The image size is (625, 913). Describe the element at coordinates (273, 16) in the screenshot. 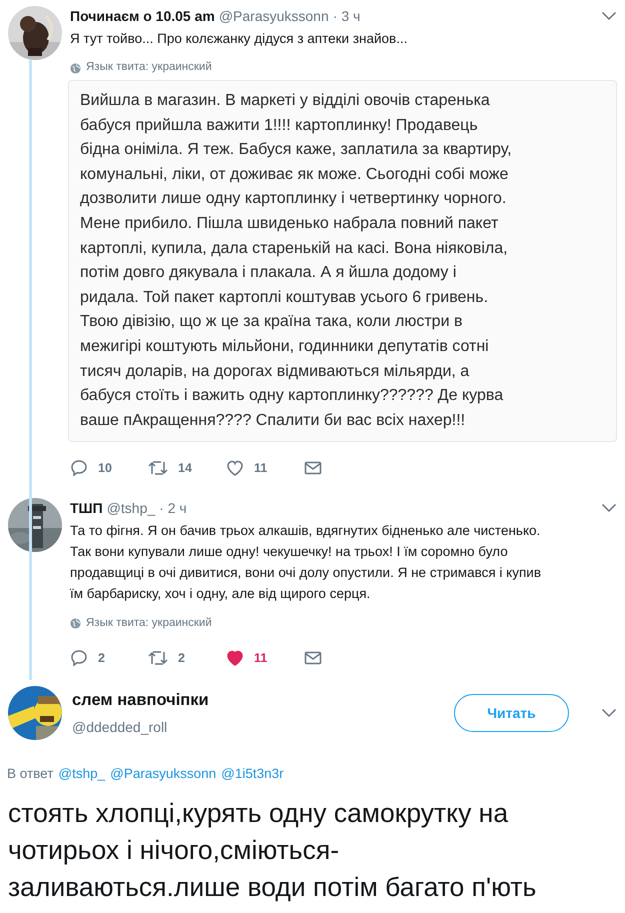

I see `user-handle: @Parasyukssonn` at that location.